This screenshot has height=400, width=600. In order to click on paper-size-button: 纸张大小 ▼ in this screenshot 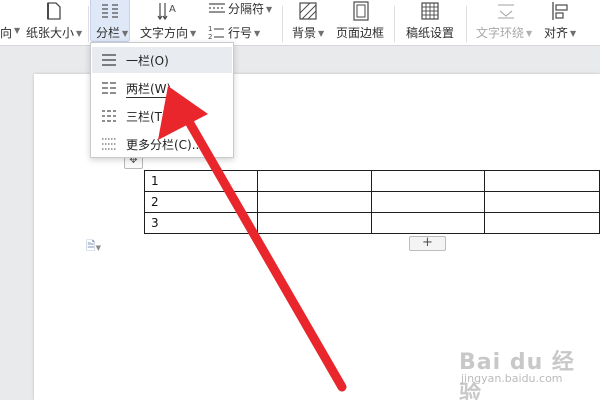, I will do `click(54, 32)`.